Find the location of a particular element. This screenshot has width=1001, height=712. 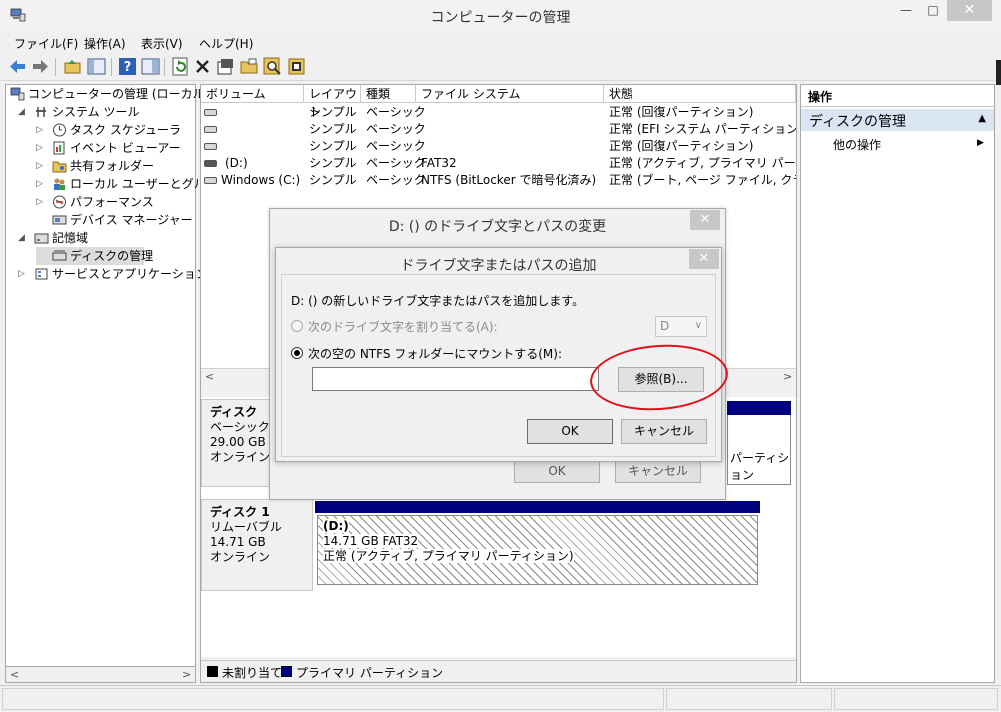

settings-icon is located at coordinates (296, 66).